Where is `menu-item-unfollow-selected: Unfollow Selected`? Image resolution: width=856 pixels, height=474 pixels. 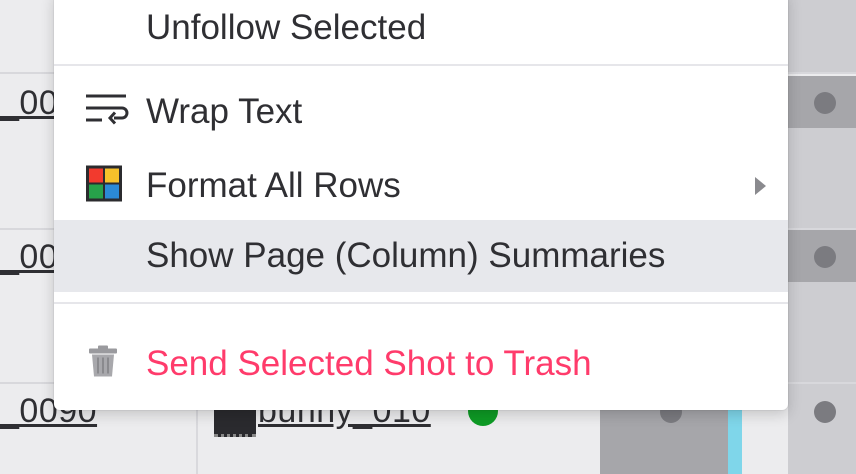 menu-item-unfollow-selected: Unfollow Selected is located at coordinates (421, 32).